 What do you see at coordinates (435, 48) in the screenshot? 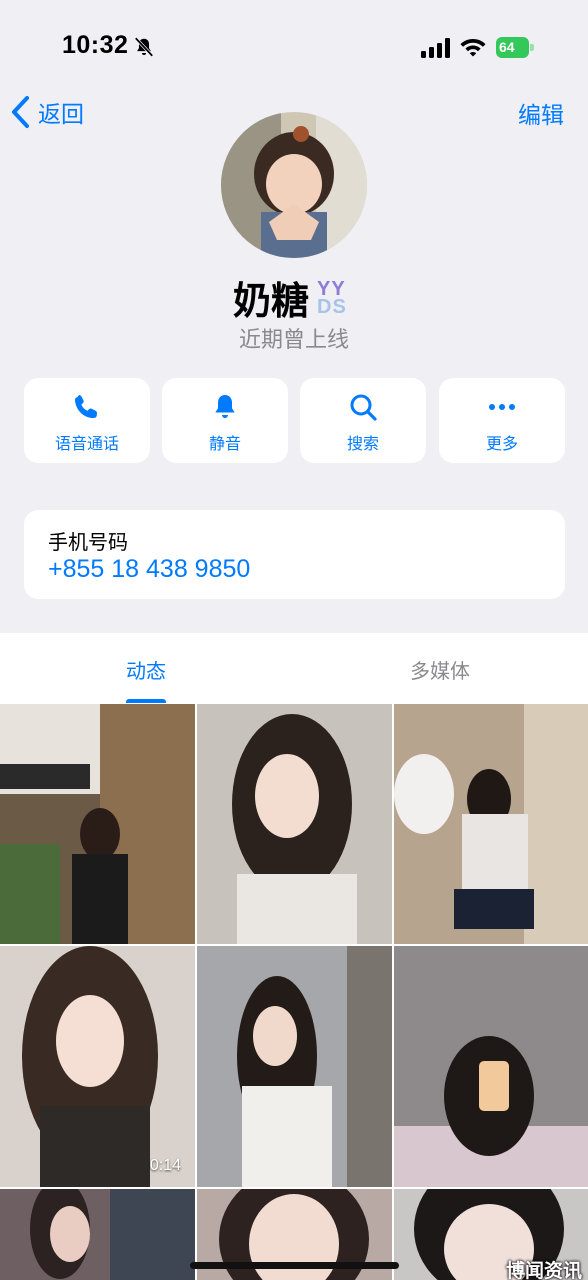
I see `cellular-signal-icon` at bounding box center [435, 48].